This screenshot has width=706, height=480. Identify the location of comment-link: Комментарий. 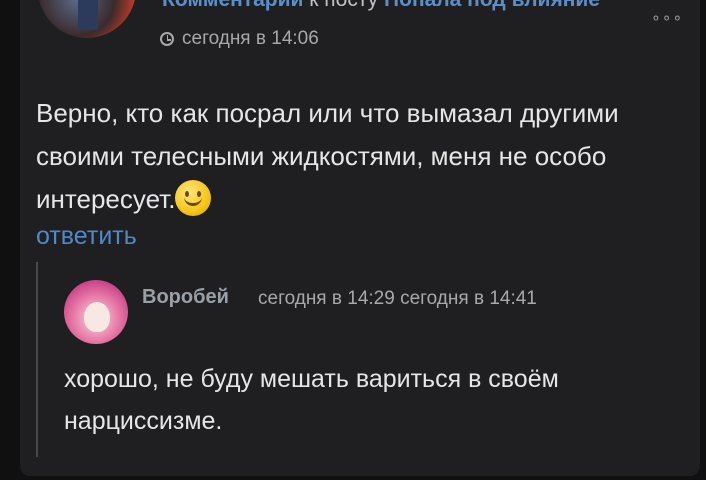
(232, 5).